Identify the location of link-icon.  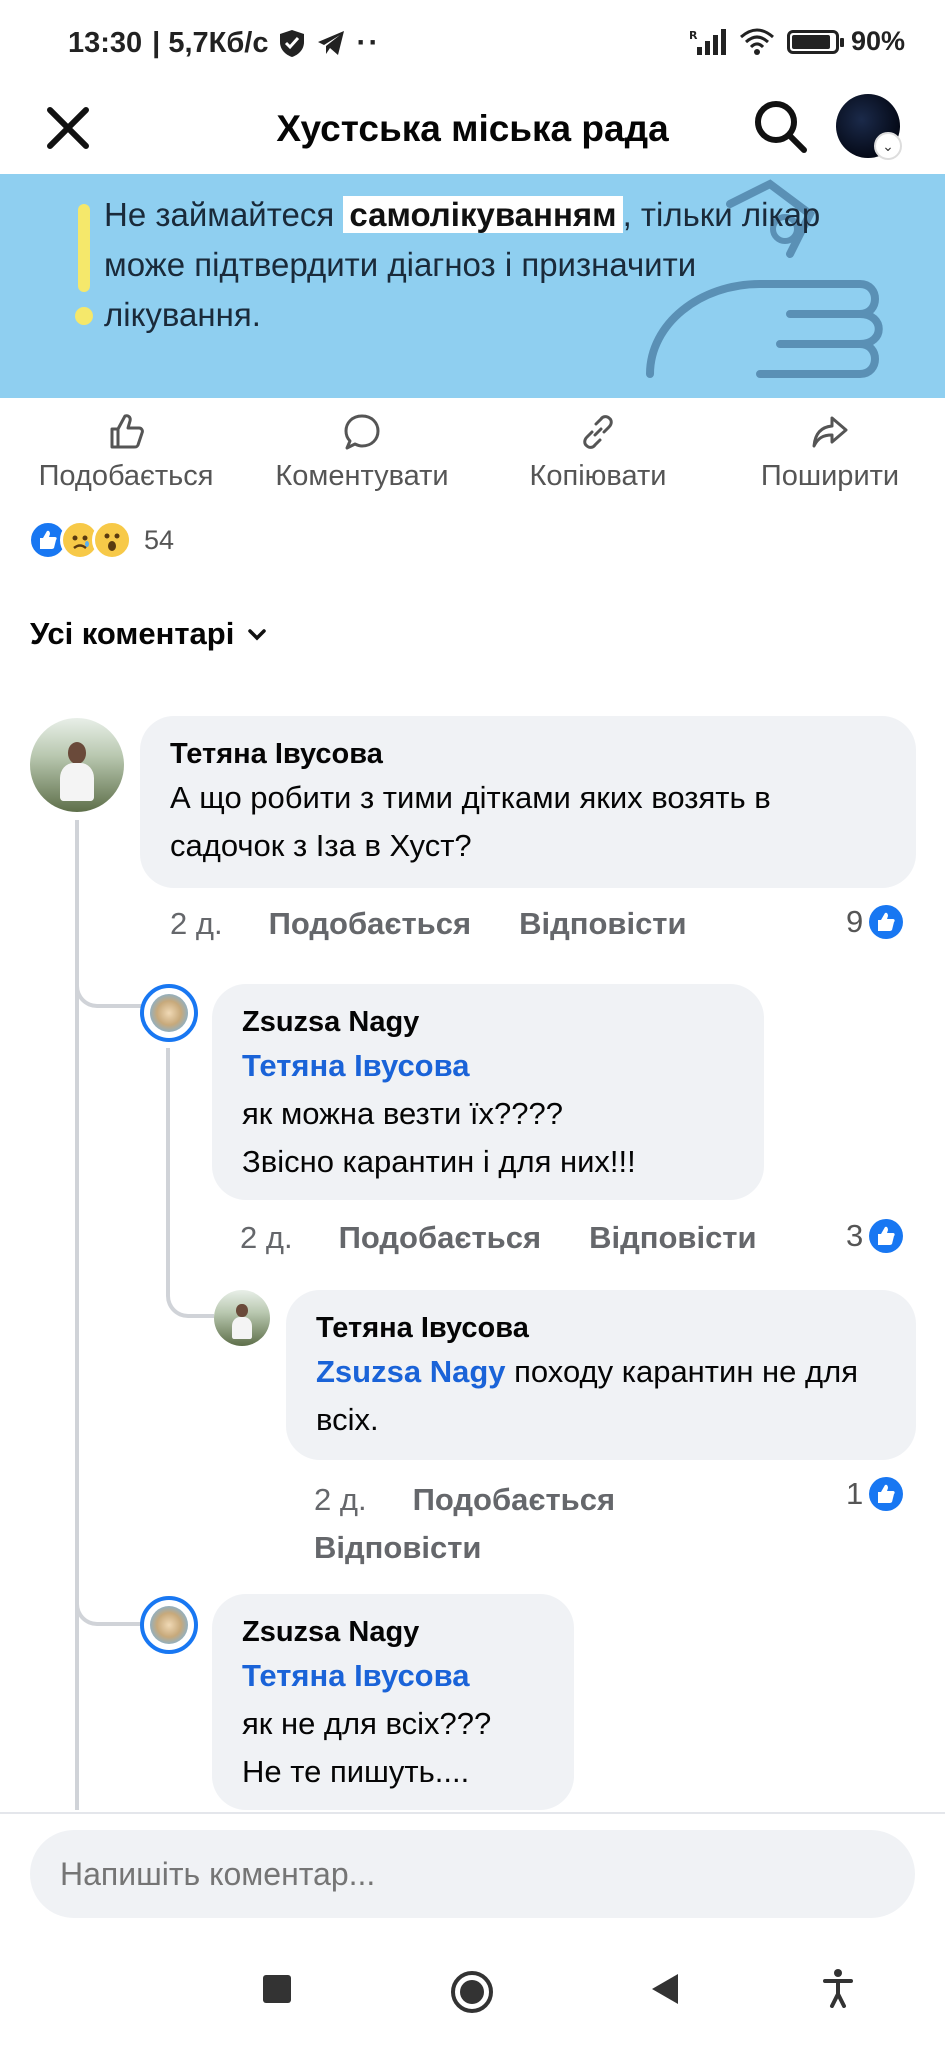
(598, 432).